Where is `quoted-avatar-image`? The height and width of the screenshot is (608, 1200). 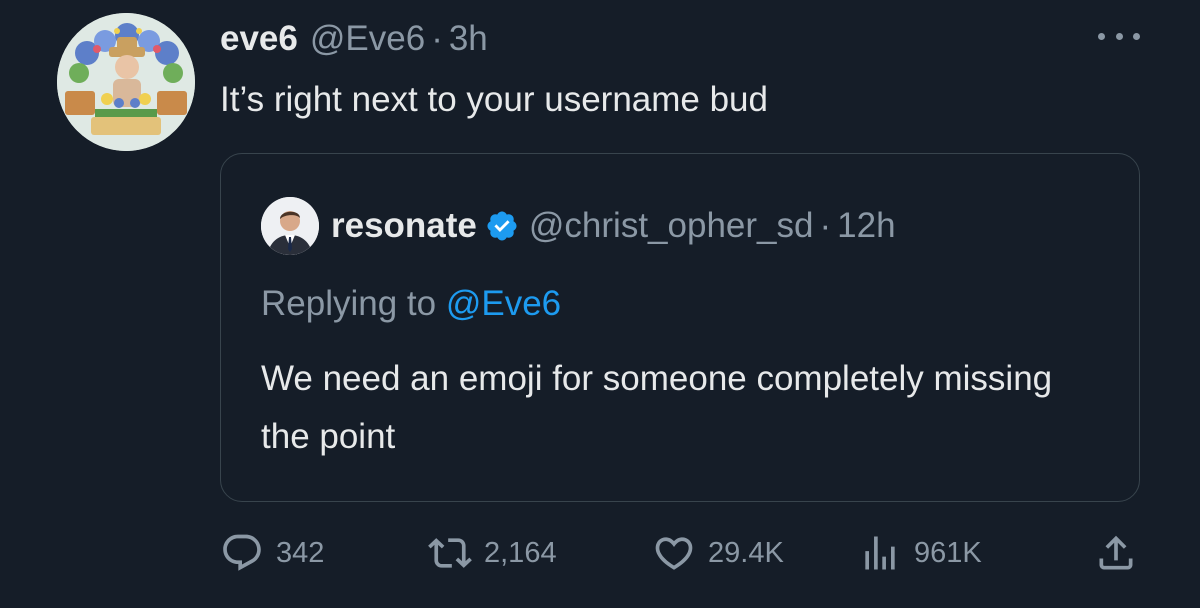 quoted-avatar-image is located at coordinates (290, 226).